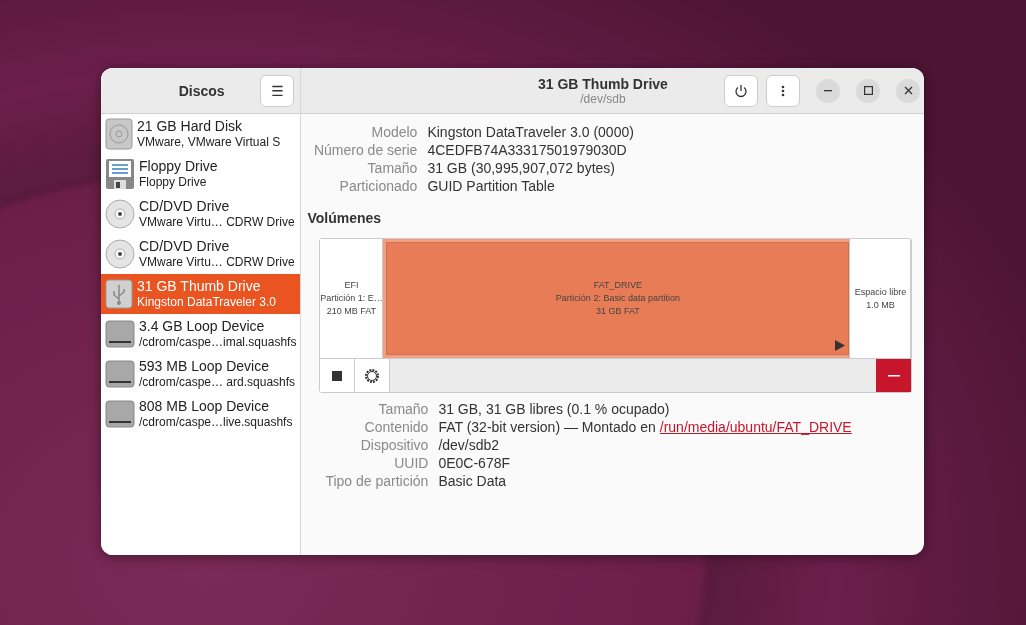  What do you see at coordinates (527, 150) in the screenshot?
I see `field-value: 4CEDFB74A33317501979030D` at bounding box center [527, 150].